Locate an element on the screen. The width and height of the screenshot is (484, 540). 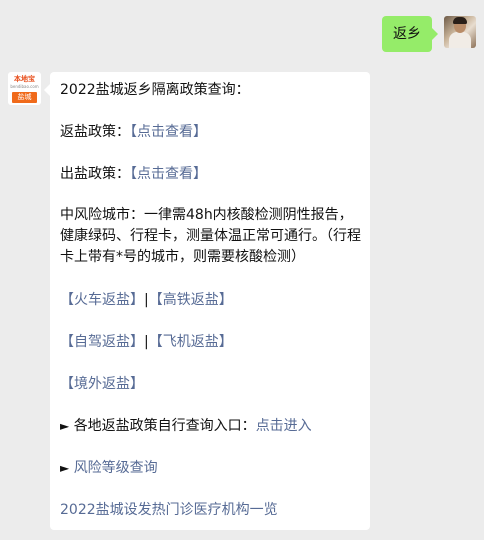
sent-message-bubble: 返乡 is located at coordinates (410, 34).